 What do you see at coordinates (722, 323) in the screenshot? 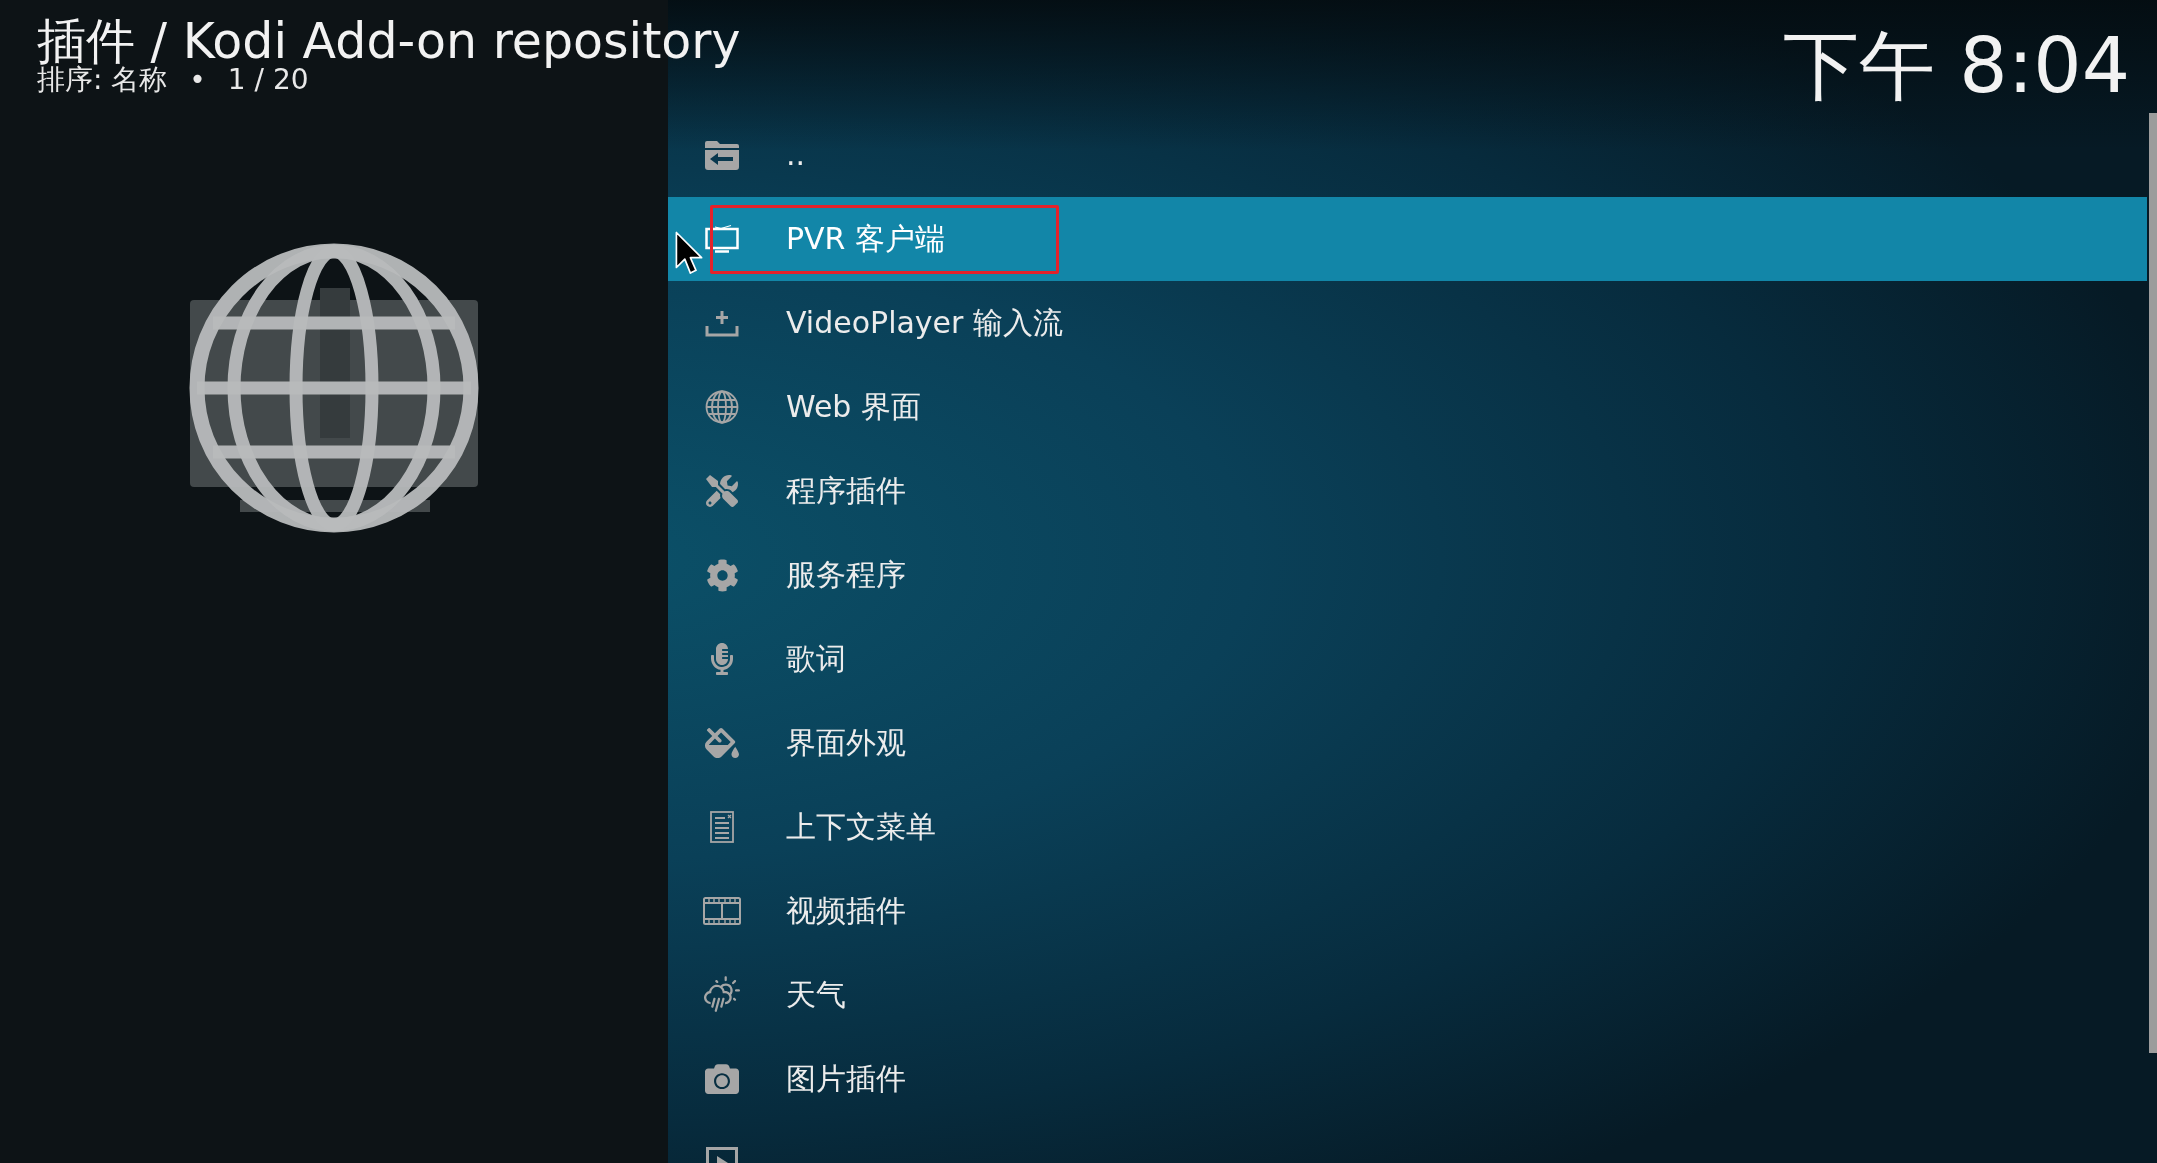
I see `tray-plus-icon` at bounding box center [722, 323].